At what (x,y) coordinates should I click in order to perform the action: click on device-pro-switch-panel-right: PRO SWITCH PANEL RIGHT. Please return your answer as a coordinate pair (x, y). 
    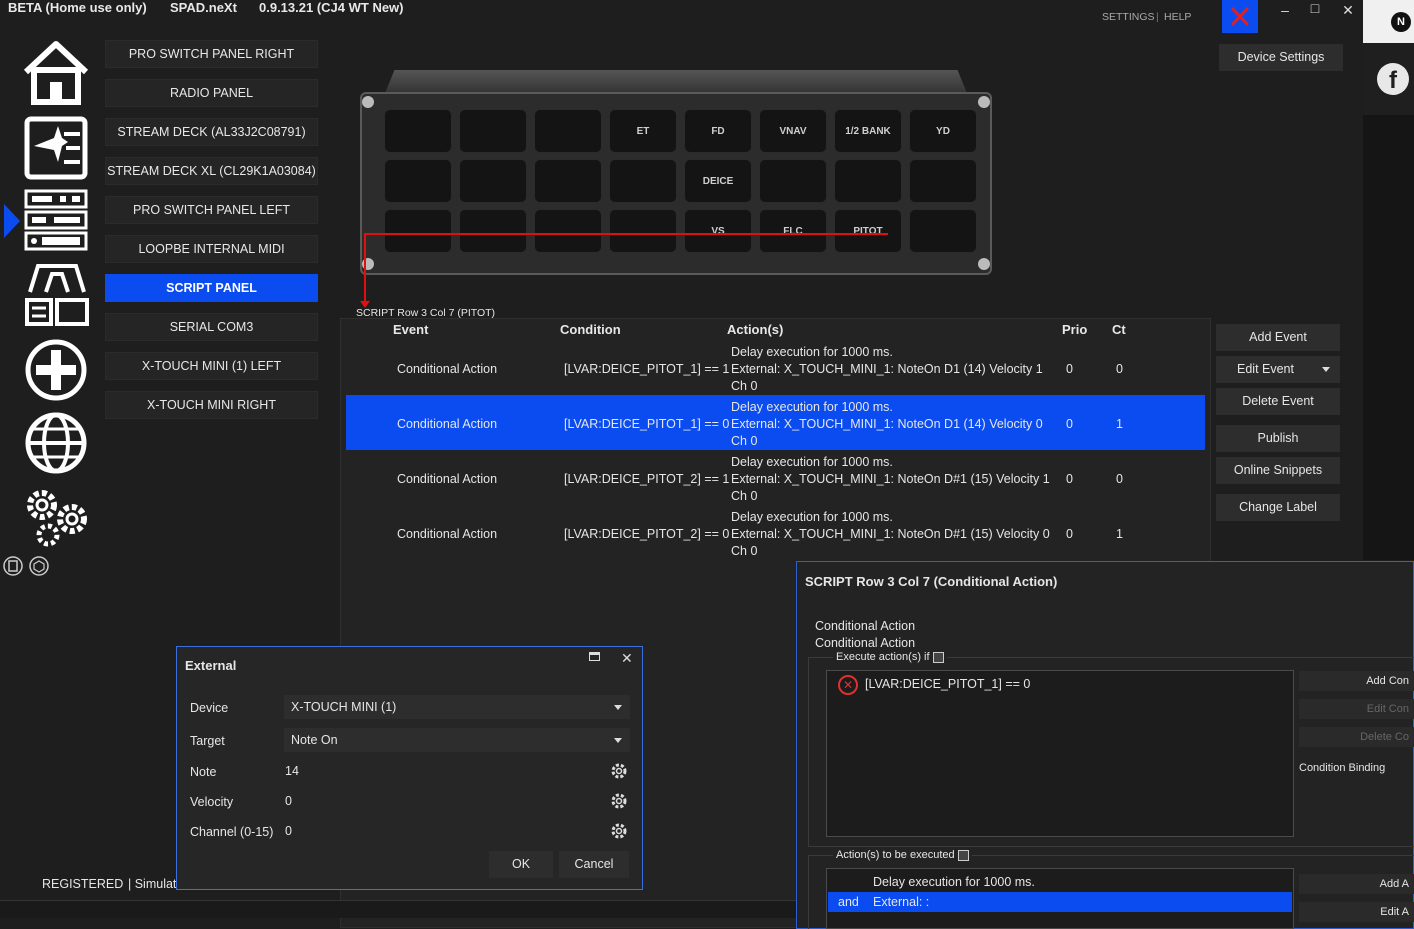
    Looking at the image, I should click on (211, 54).